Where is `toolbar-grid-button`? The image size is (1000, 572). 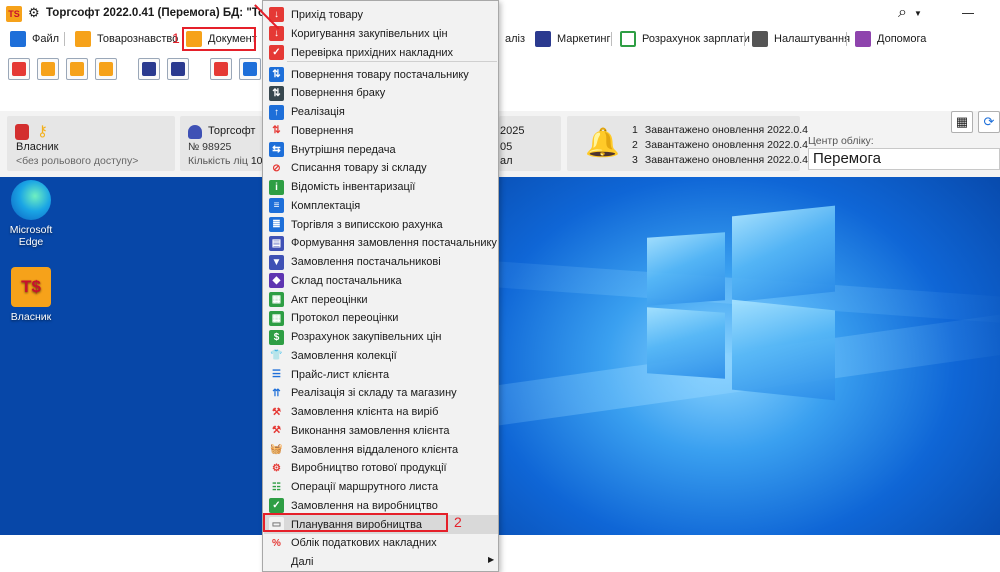 toolbar-grid-button is located at coordinates (19, 69).